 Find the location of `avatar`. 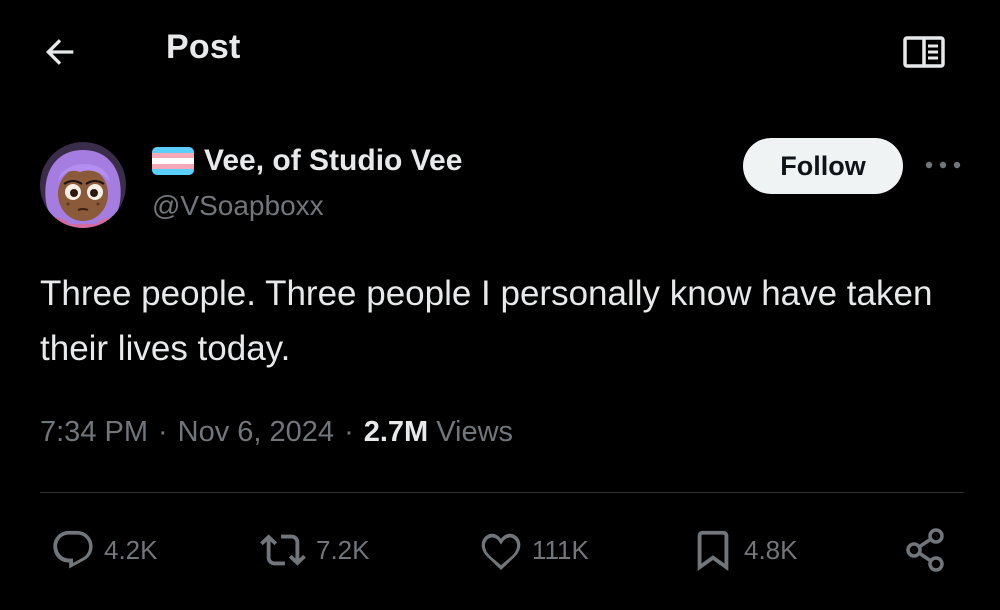

avatar is located at coordinates (83, 185).